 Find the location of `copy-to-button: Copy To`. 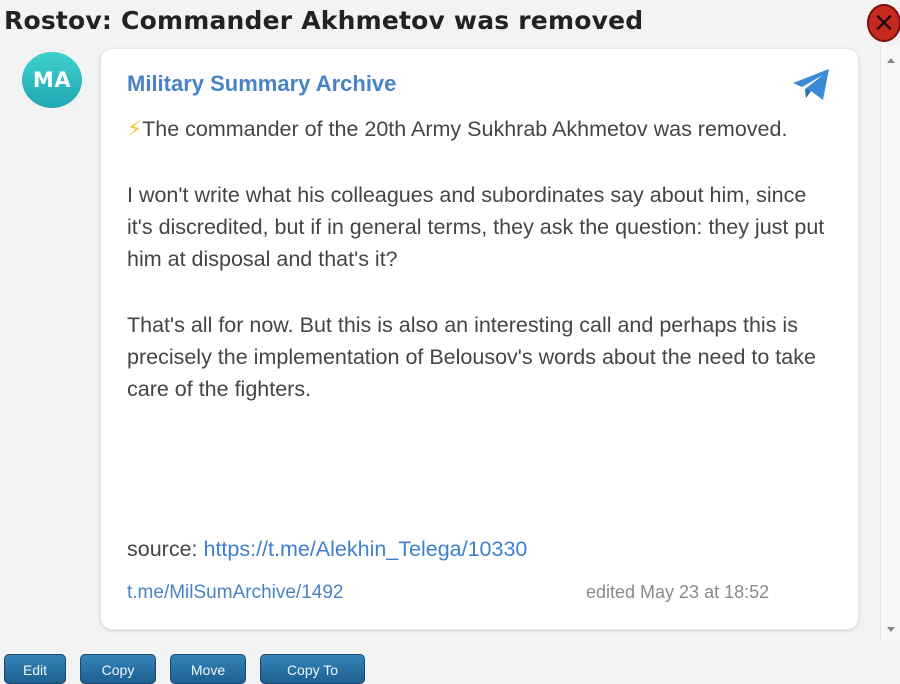

copy-to-button: Copy To is located at coordinates (312, 669).